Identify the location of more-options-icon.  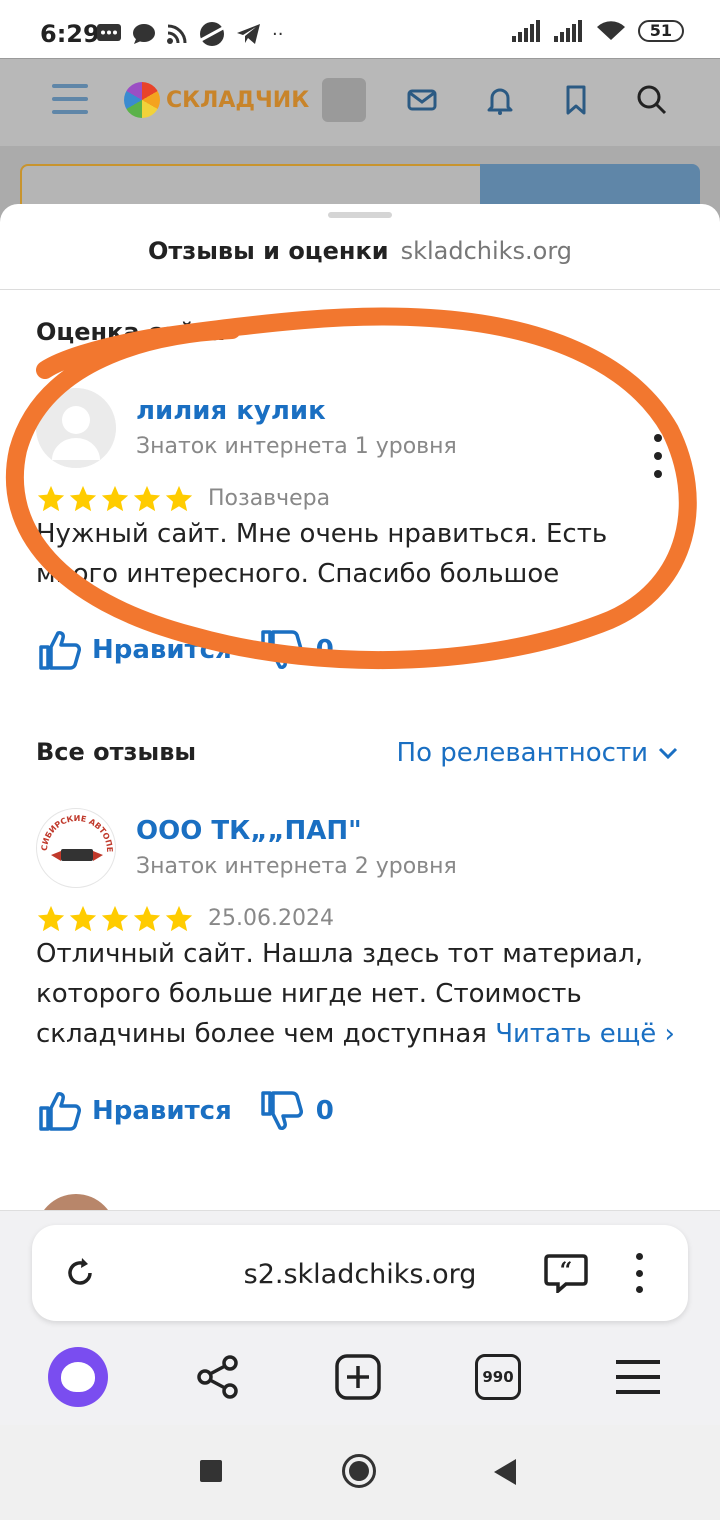
(658, 456).